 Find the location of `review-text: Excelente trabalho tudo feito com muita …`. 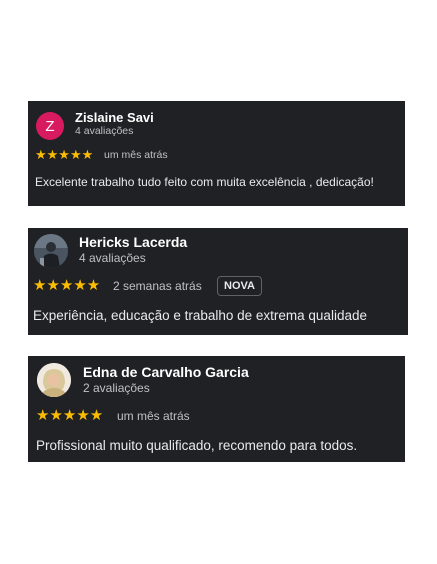

review-text: Excelente trabalho tudo feito com muita … is located at coordinates (204, 182).